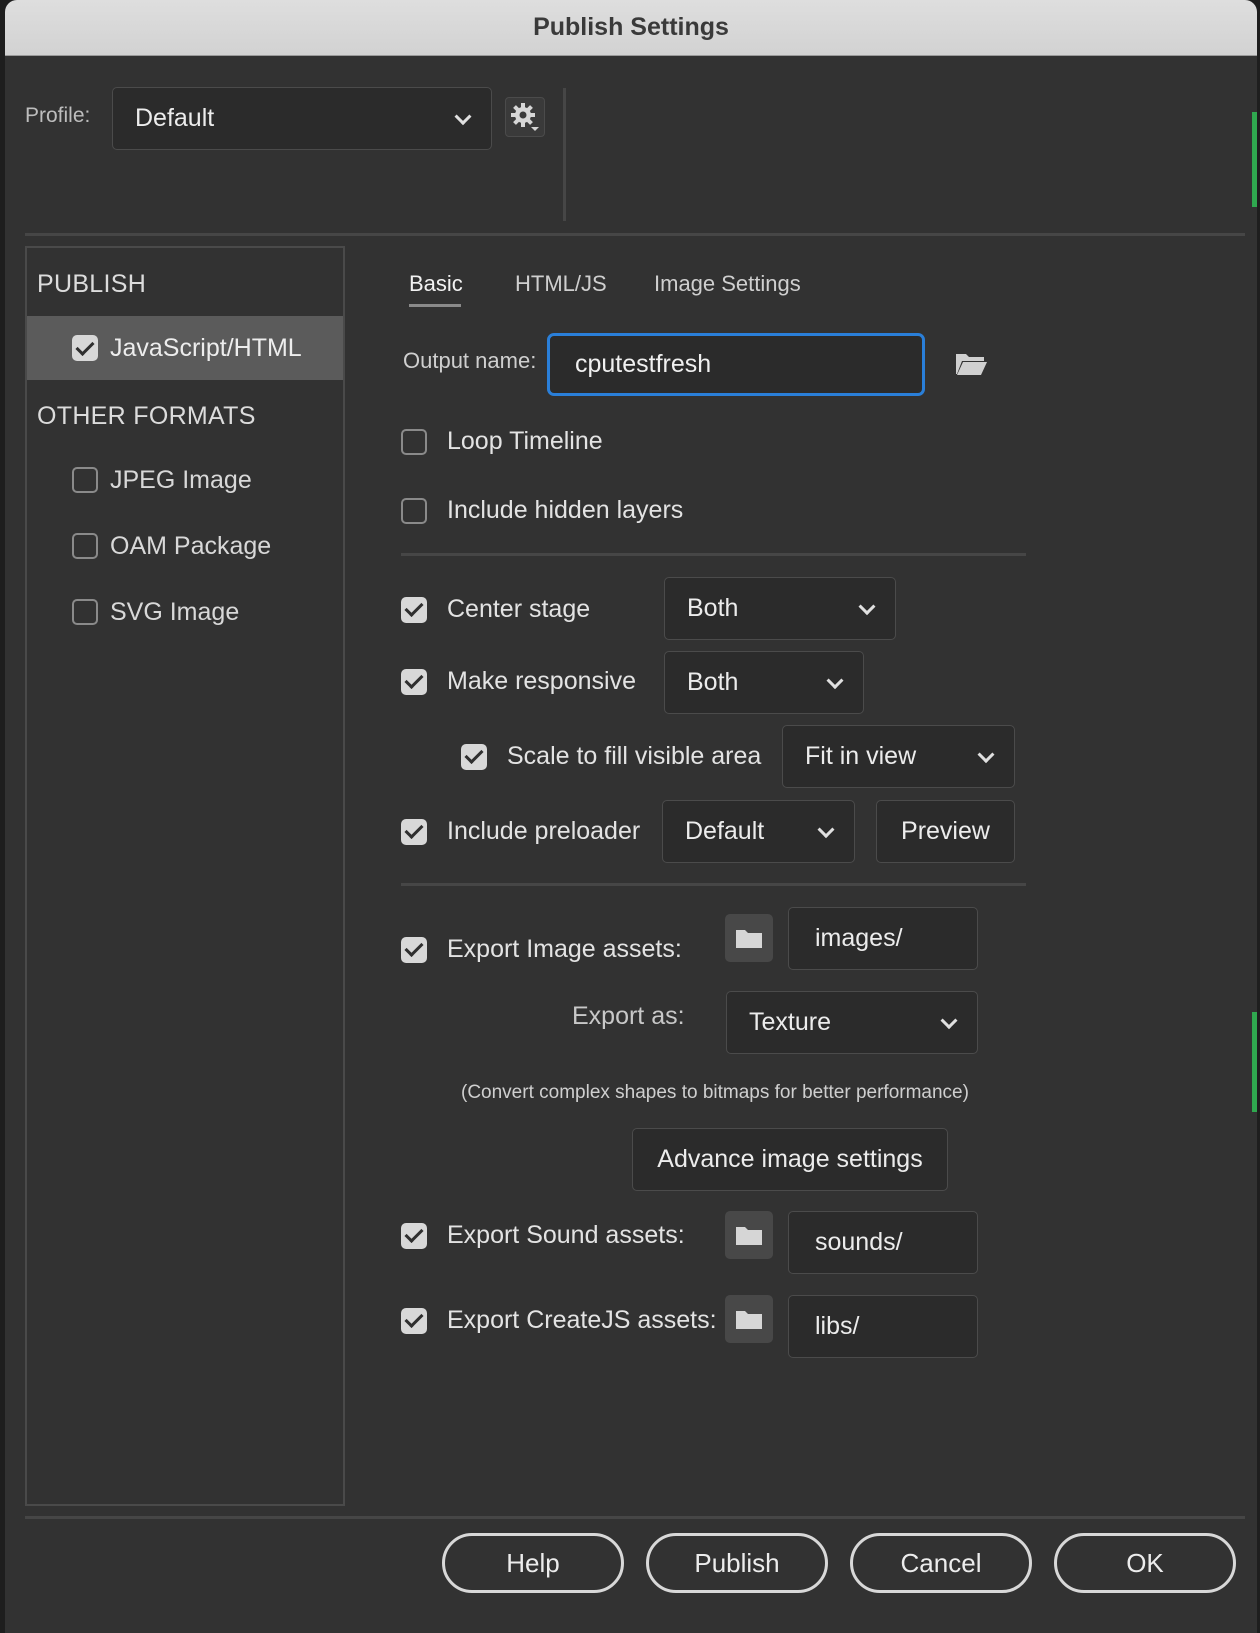 This screenshot has width=1260, height=1633. Describe the element at coordinates (470, 360) in the screenshot. I see `output-name-label: Output name:` at that location.